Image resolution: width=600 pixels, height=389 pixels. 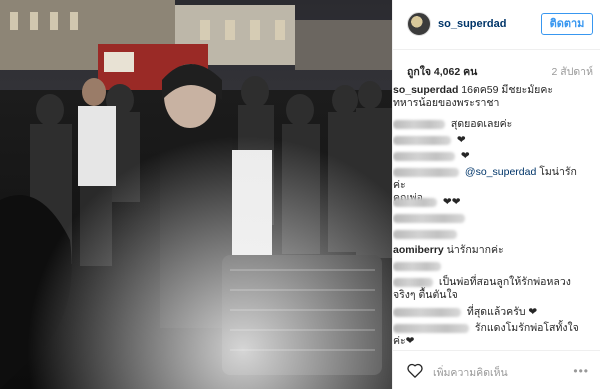 I want to click on comment-text: ที่สุดแล้วครับ ❤, so click(x=502, y=312).